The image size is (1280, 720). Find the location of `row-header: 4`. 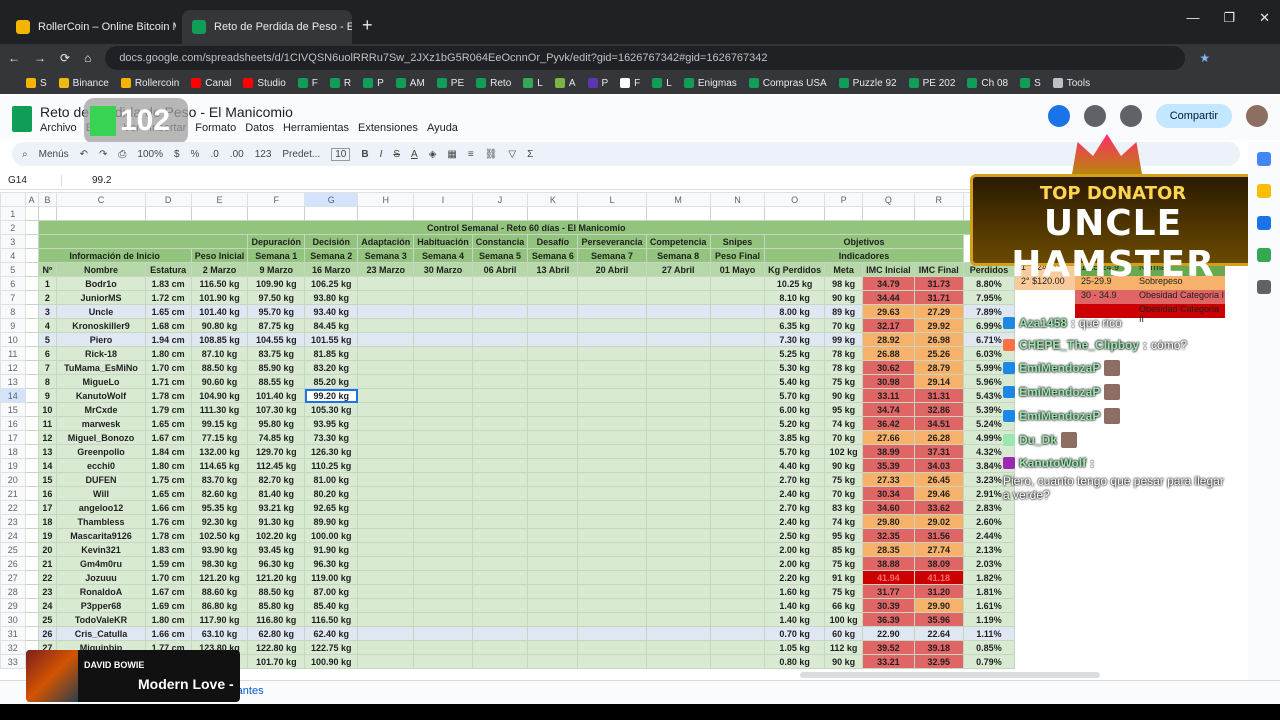

row-header: 4 is located at coordinates (13, 255).